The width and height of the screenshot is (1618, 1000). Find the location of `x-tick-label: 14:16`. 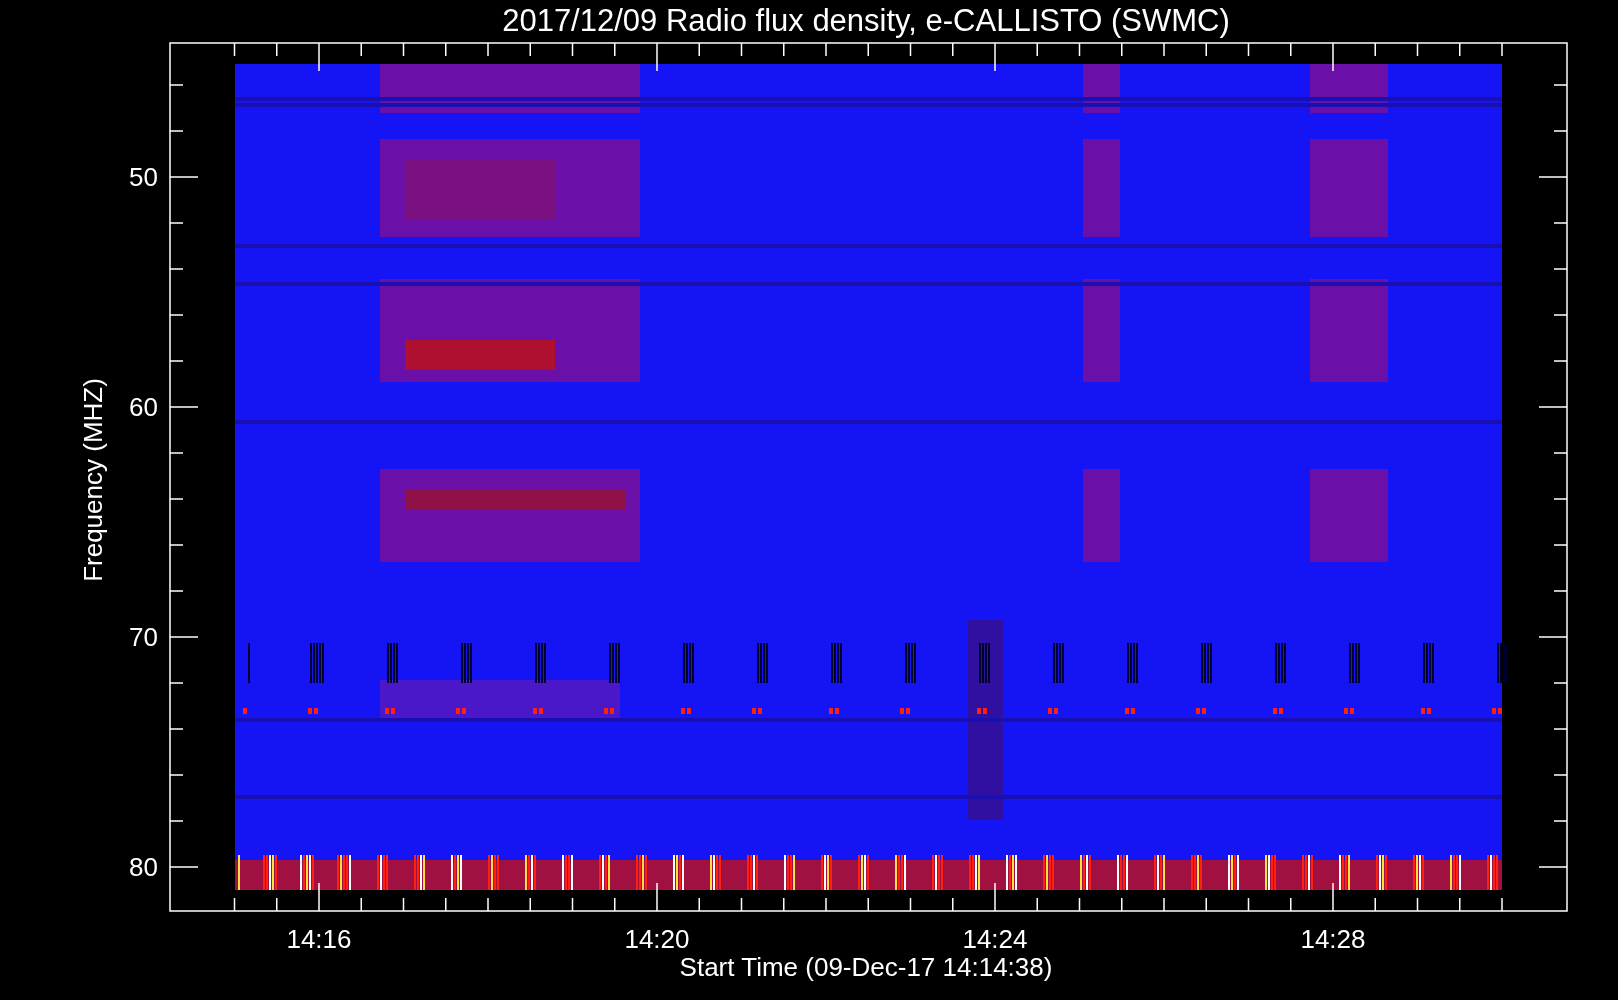

x-tick-label: 14:16 is located at coordinates (319, 939).